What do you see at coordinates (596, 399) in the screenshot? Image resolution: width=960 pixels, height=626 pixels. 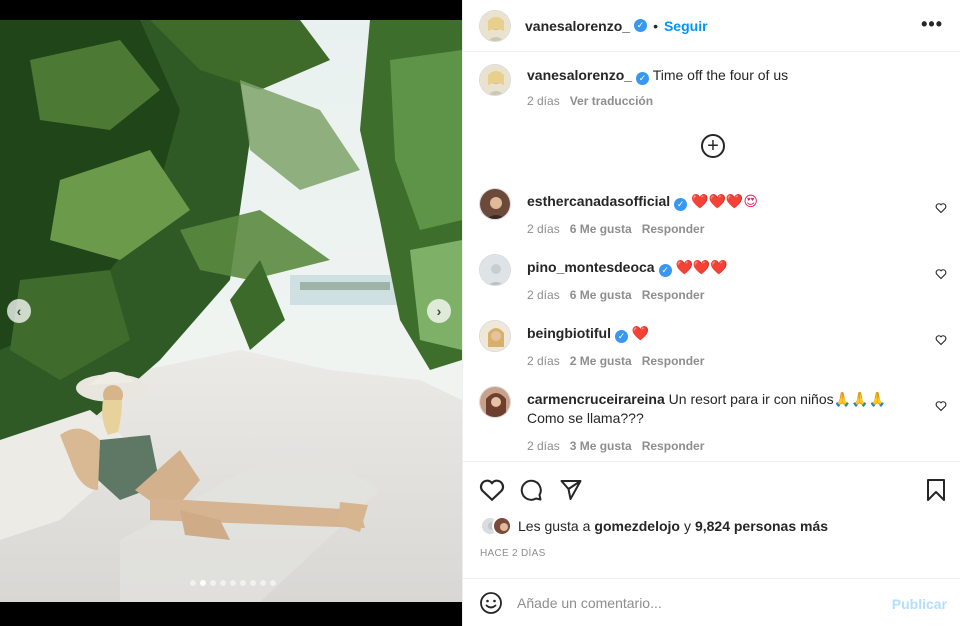 I see `commenter-username: carmencruceirareina` at bounding box center [596, 399].